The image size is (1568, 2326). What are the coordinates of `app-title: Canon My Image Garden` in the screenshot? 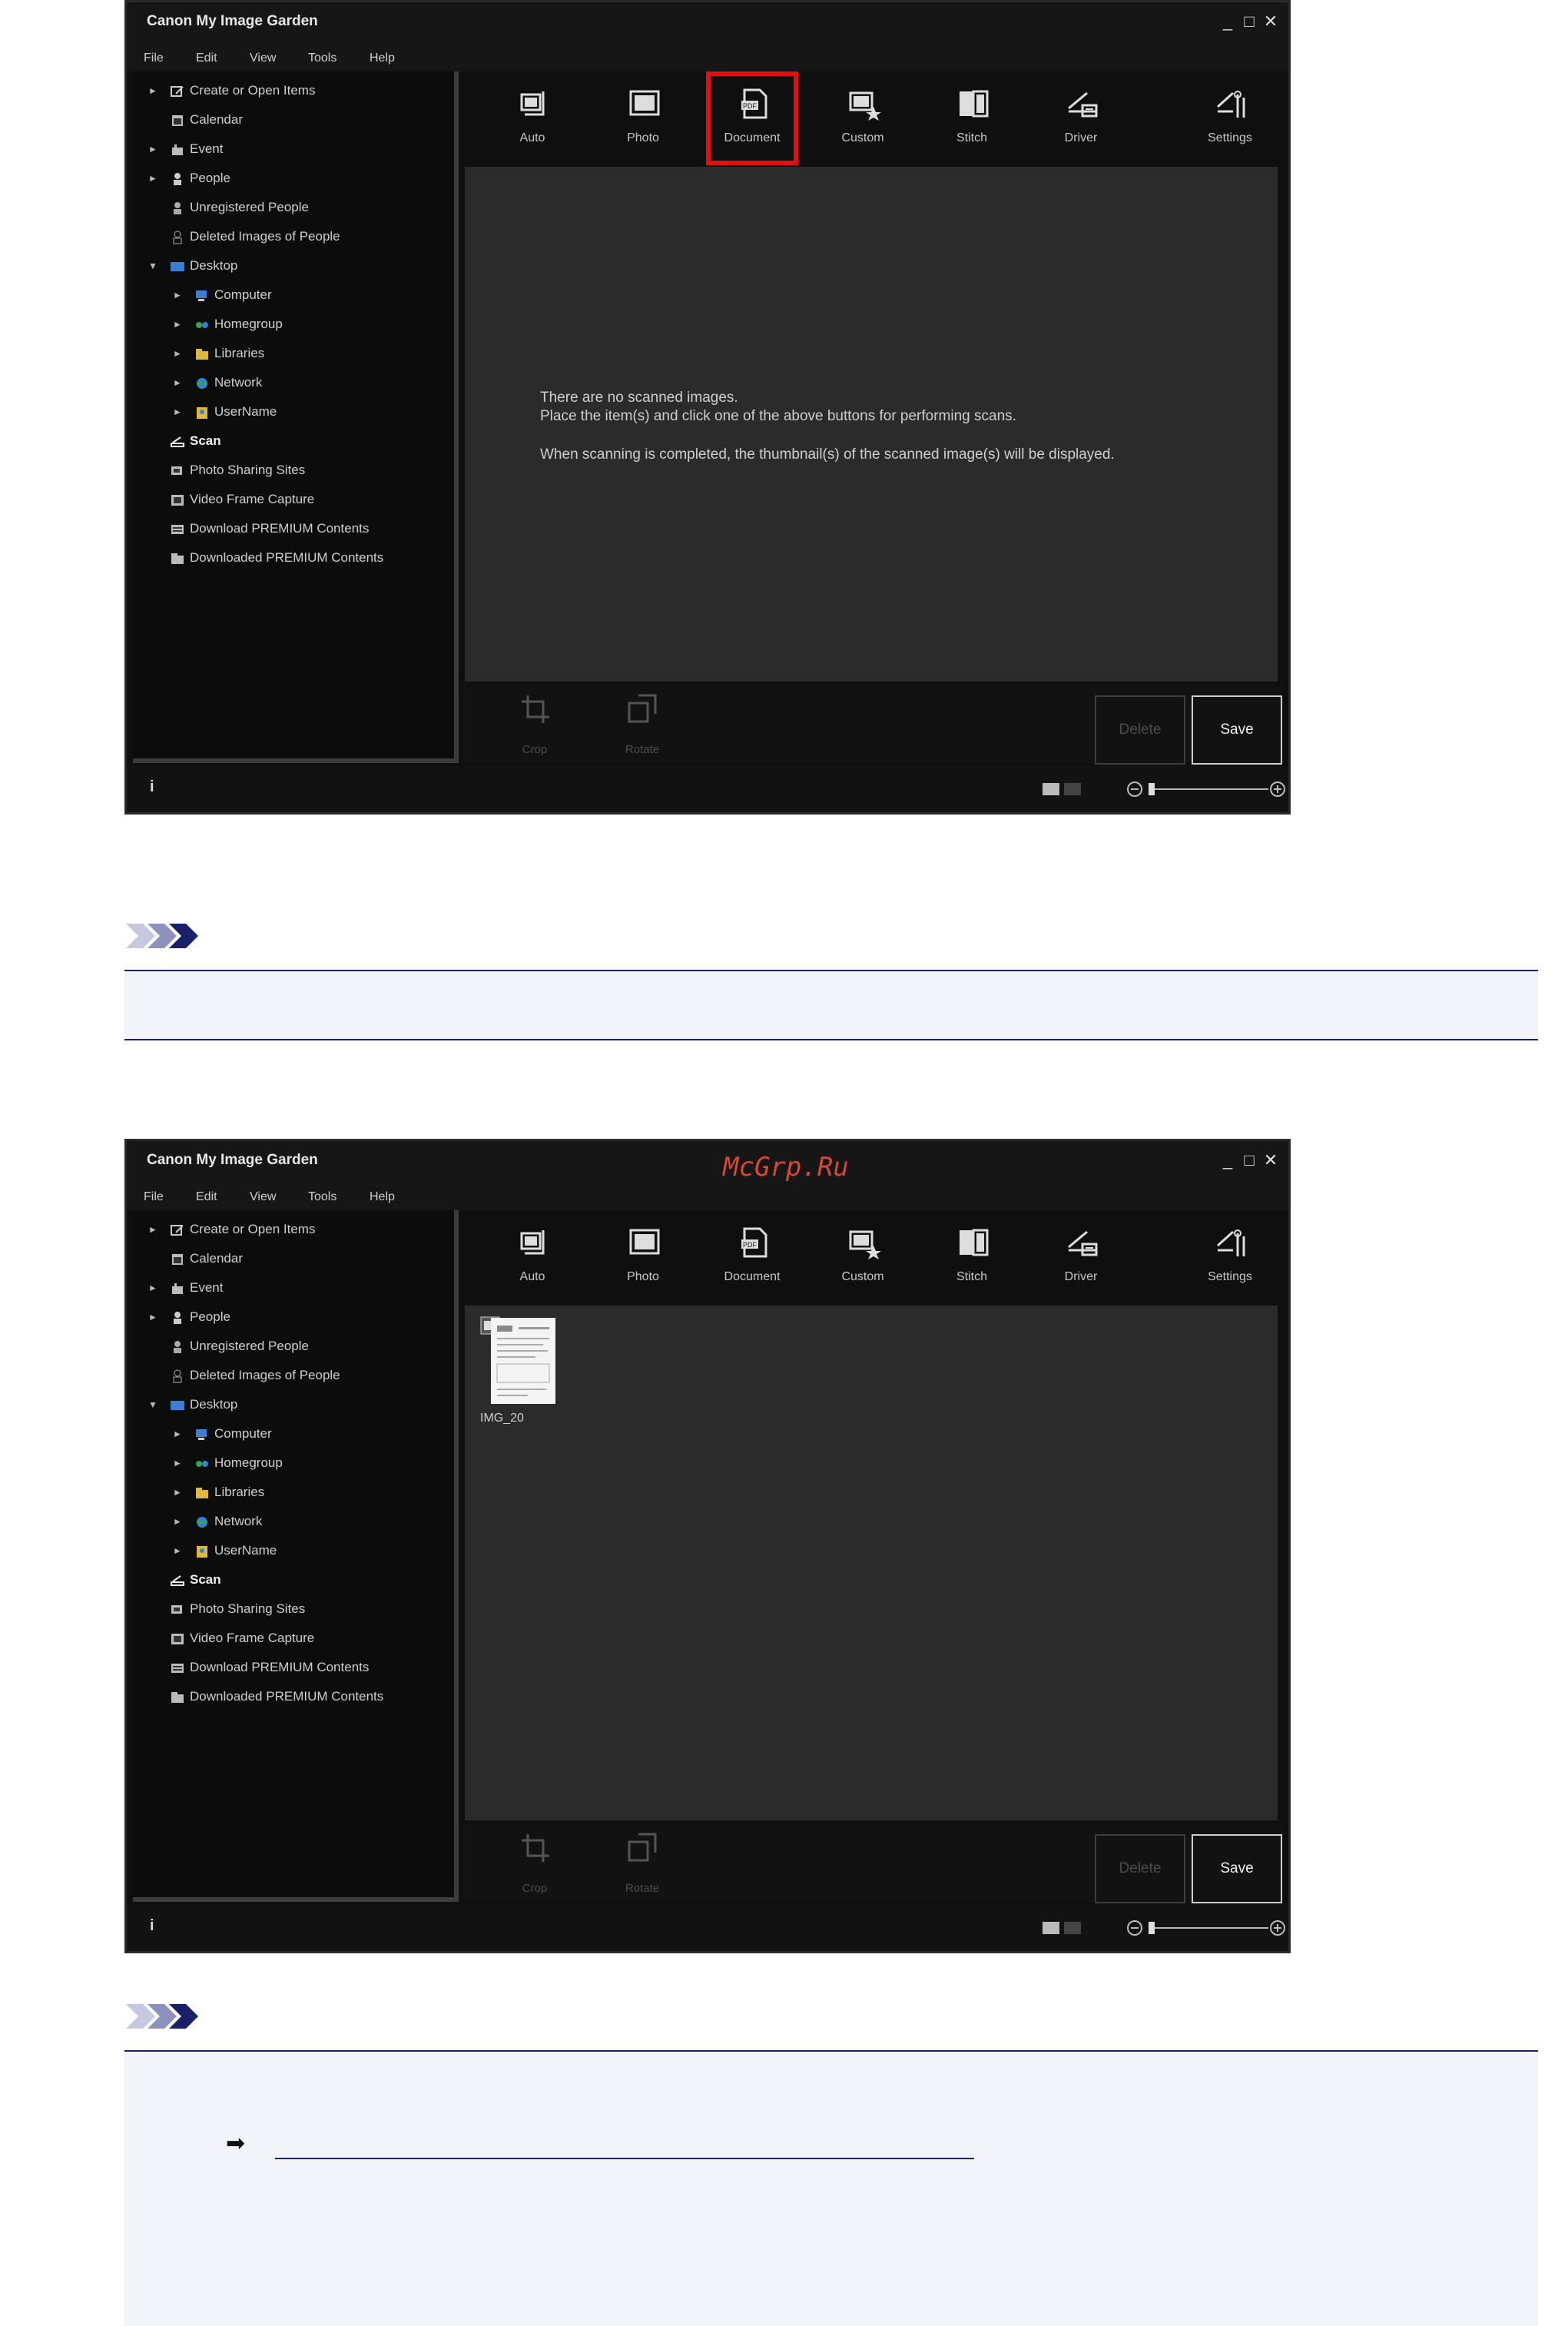 It's located at (232, 1160).